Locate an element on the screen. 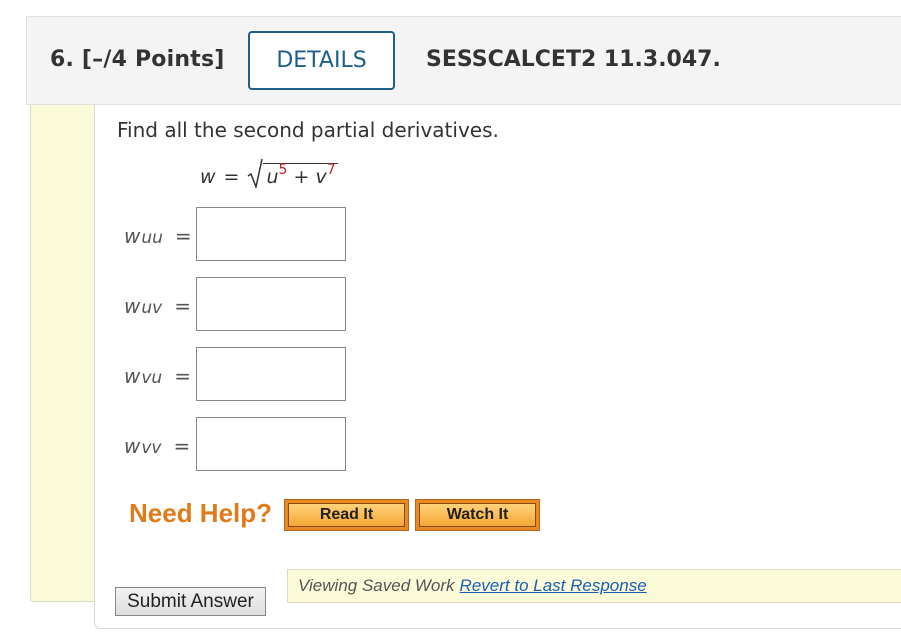 This screenshot has height=640, width=901. label-wvu: w vu = is located at coordinates (157, 376).